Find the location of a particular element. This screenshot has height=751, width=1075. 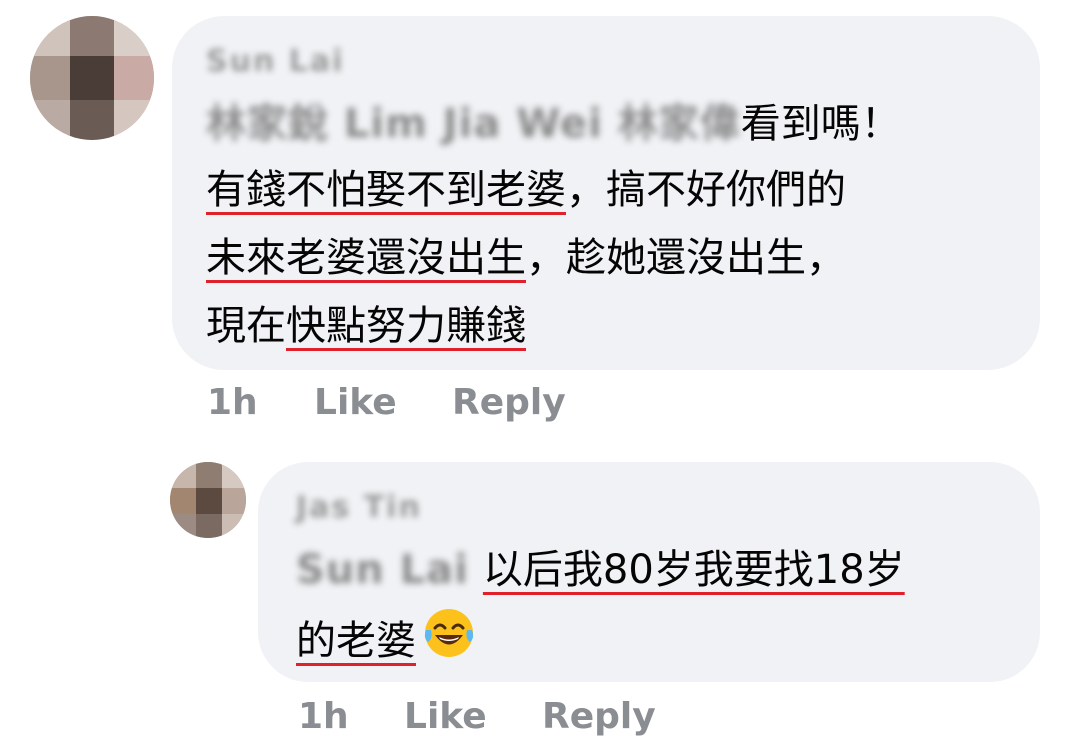

comment-line: 現在快點努力賺錢 is located at coordinates (366, 326).